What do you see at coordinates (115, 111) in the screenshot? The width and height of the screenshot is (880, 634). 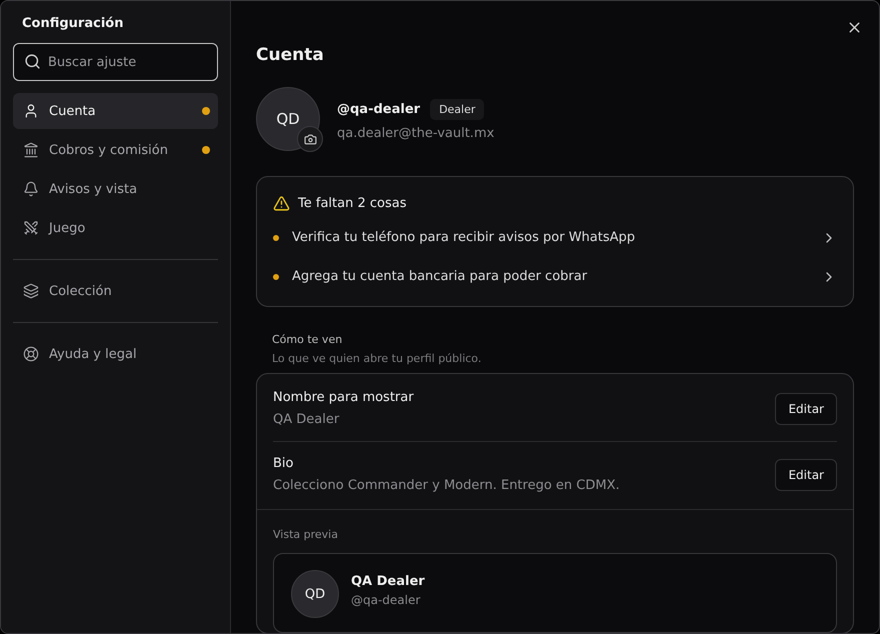 I see `sidebar-item: Cuenta` at bounding box center [115, 111].